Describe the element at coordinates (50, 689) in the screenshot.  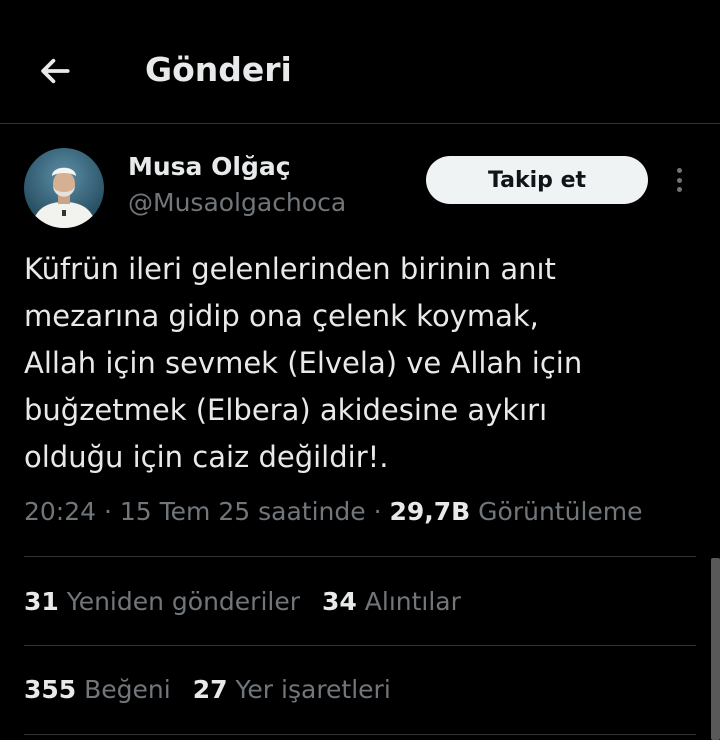
I see `likes-count: 355` at that location.